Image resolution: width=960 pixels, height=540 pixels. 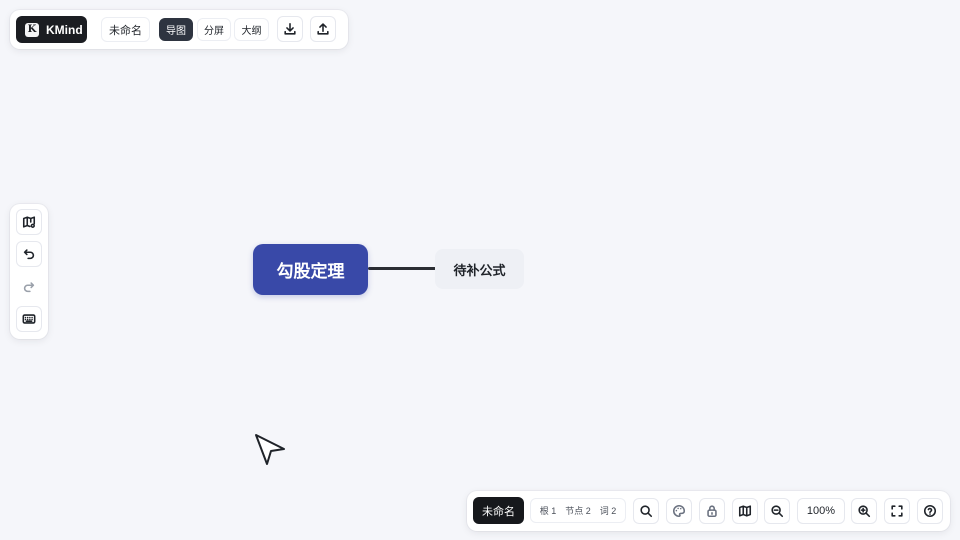 I want to click on minimap-button, so click(x=745, y=511).